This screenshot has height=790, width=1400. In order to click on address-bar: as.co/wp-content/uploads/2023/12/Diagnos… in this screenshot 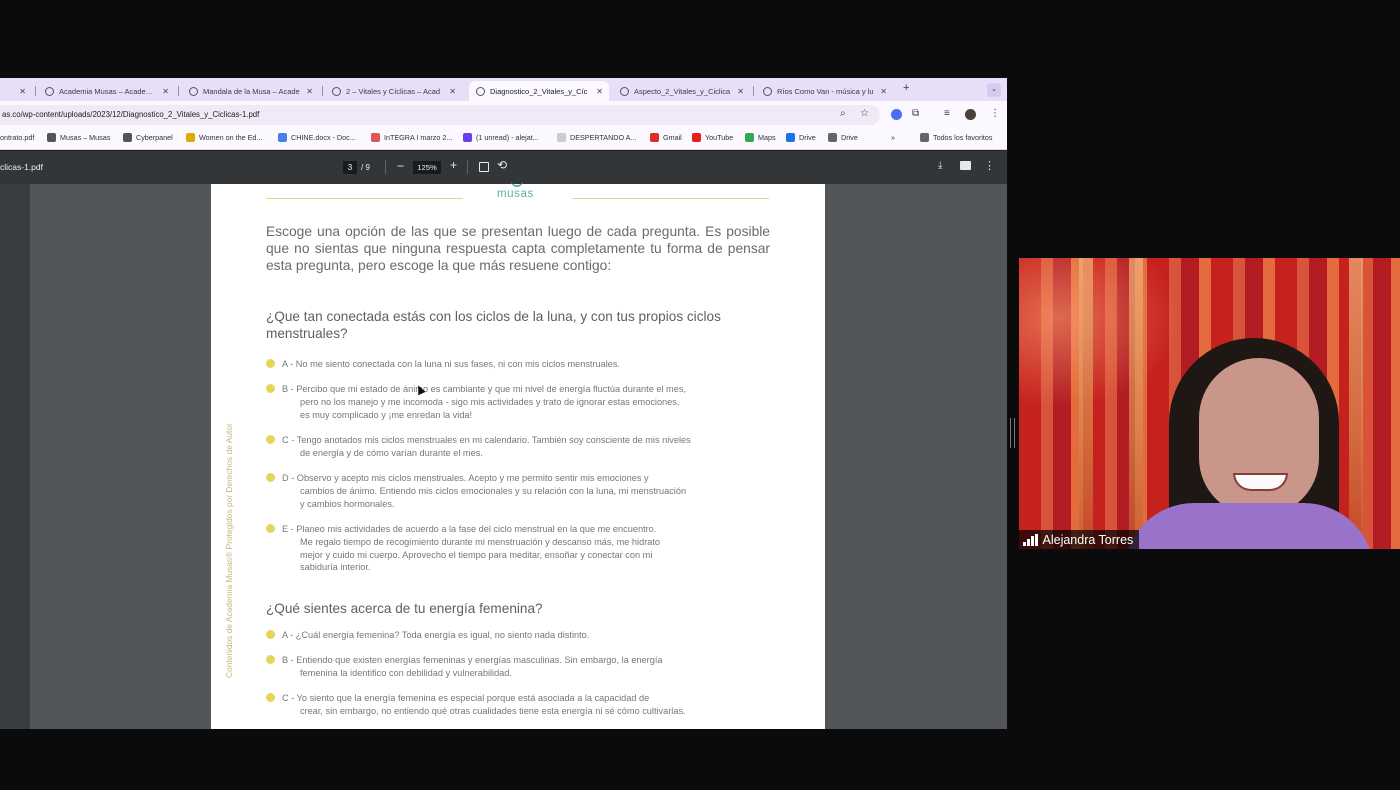, I will do `click(440, 115)`.